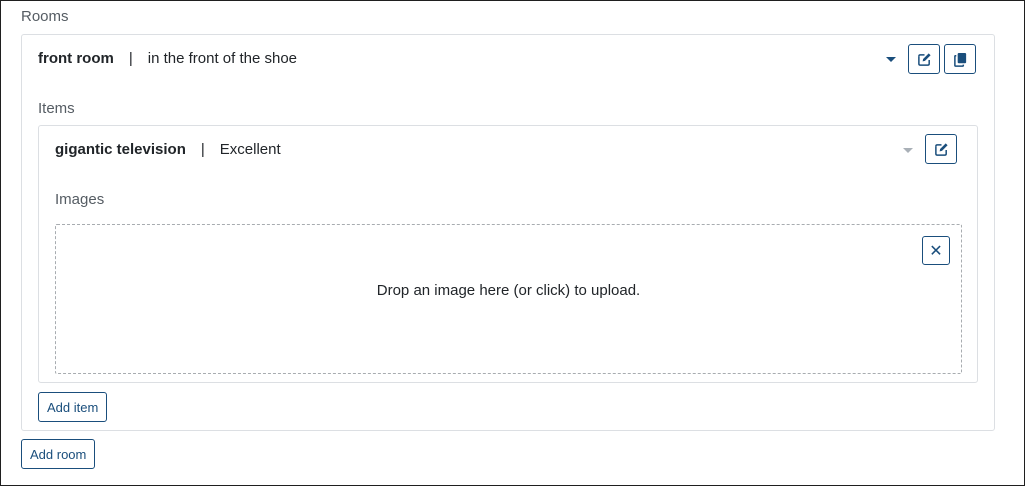  I want to click on dropzone-close-button: ✕, so click(936, 250).